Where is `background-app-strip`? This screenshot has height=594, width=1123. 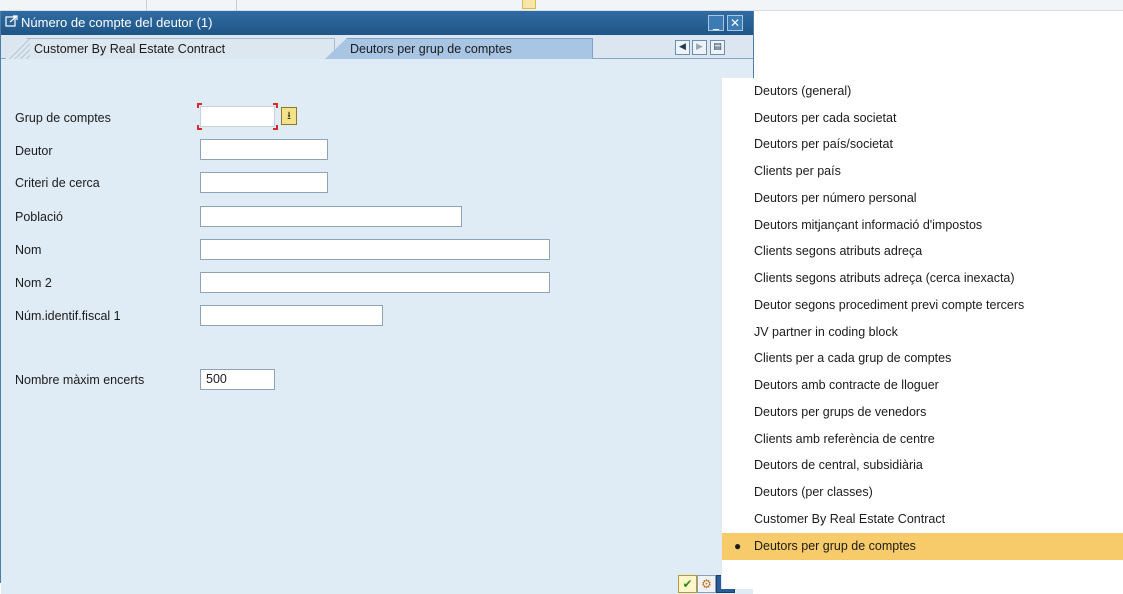 background-app-strip is located at coordinates (561, 5).